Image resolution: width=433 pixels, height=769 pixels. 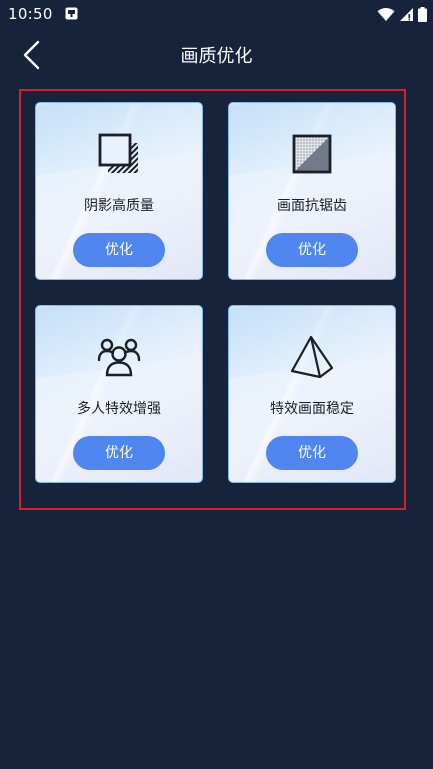 I want to click on card-multiplayer-effects: 多人特效增强 优化, so click(x=119, y=394).